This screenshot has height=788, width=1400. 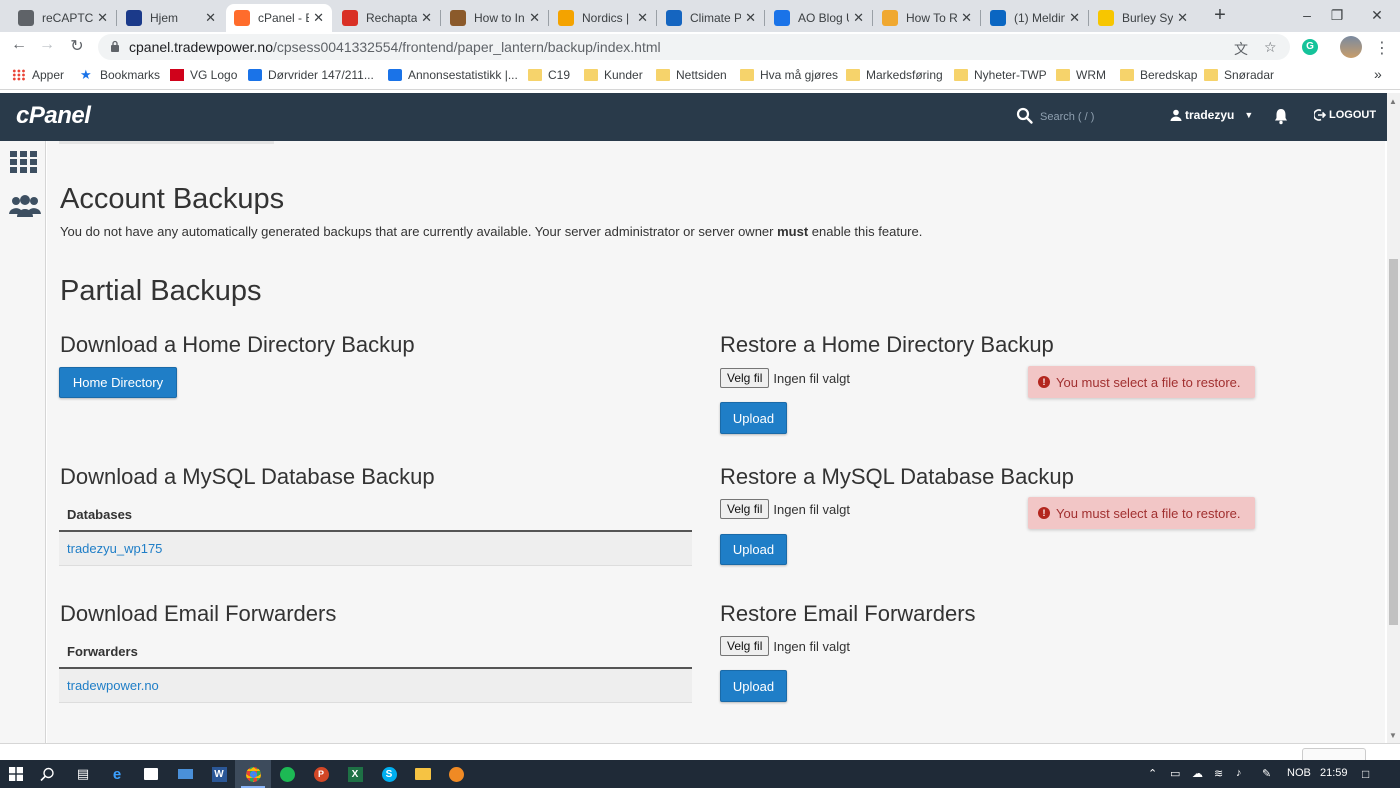 What do you see at coordinates (549, 75) in the screenshot?
I see `bookmark-item: C19` at bounding box center [549, 75].